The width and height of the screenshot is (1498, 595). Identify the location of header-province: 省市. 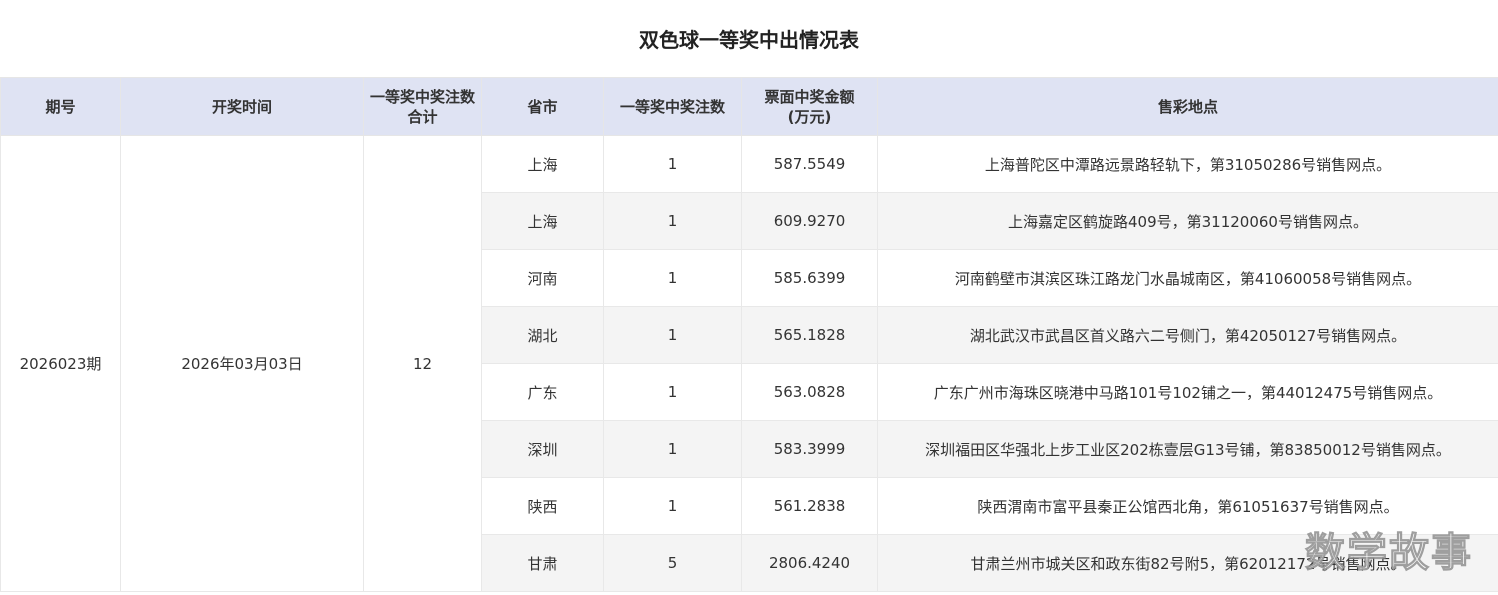
(542, 106).